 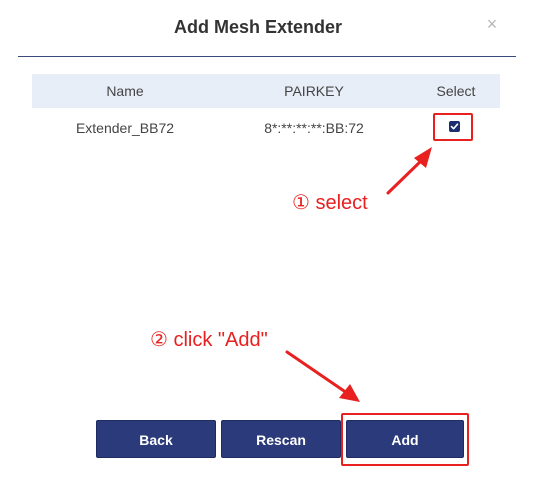 I want to click on annotation-step-click-add: ② click "Add", so click(x=209, y=340).